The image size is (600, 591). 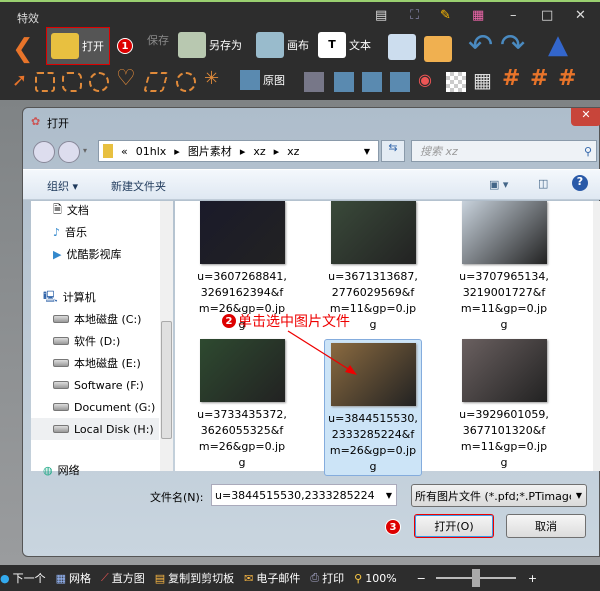 I want to click on doc-icon: ▤, so click(x=381, y=15).